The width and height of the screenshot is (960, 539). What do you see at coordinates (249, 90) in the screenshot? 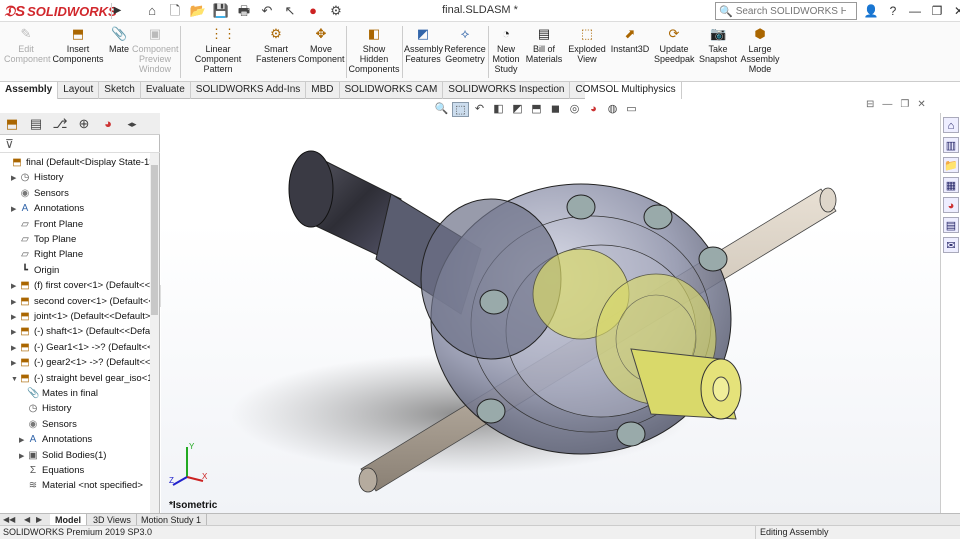
I see `tab-solidworks-addins: SOLIDWORKS Add-Ins` at bounding box center [249, 90].